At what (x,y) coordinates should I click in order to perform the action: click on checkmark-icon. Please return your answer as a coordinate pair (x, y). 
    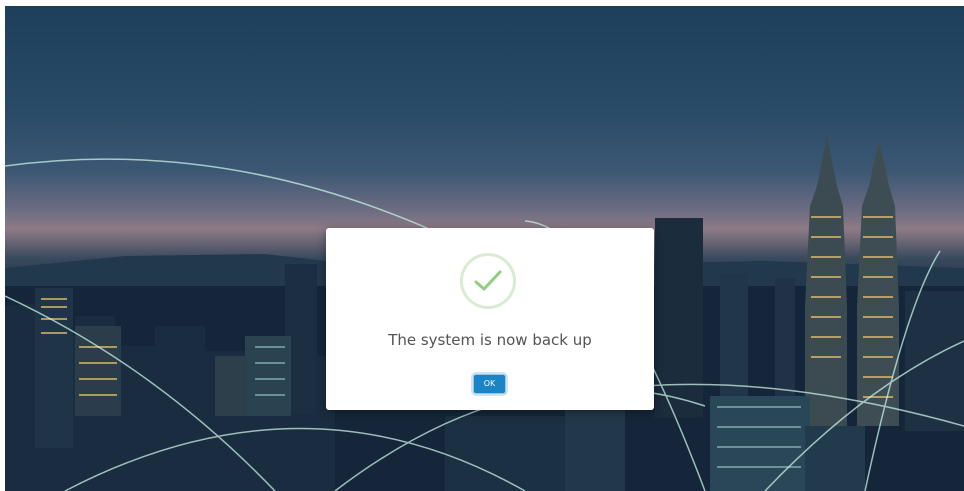
    Looking at the image, I should click on (488, 280).